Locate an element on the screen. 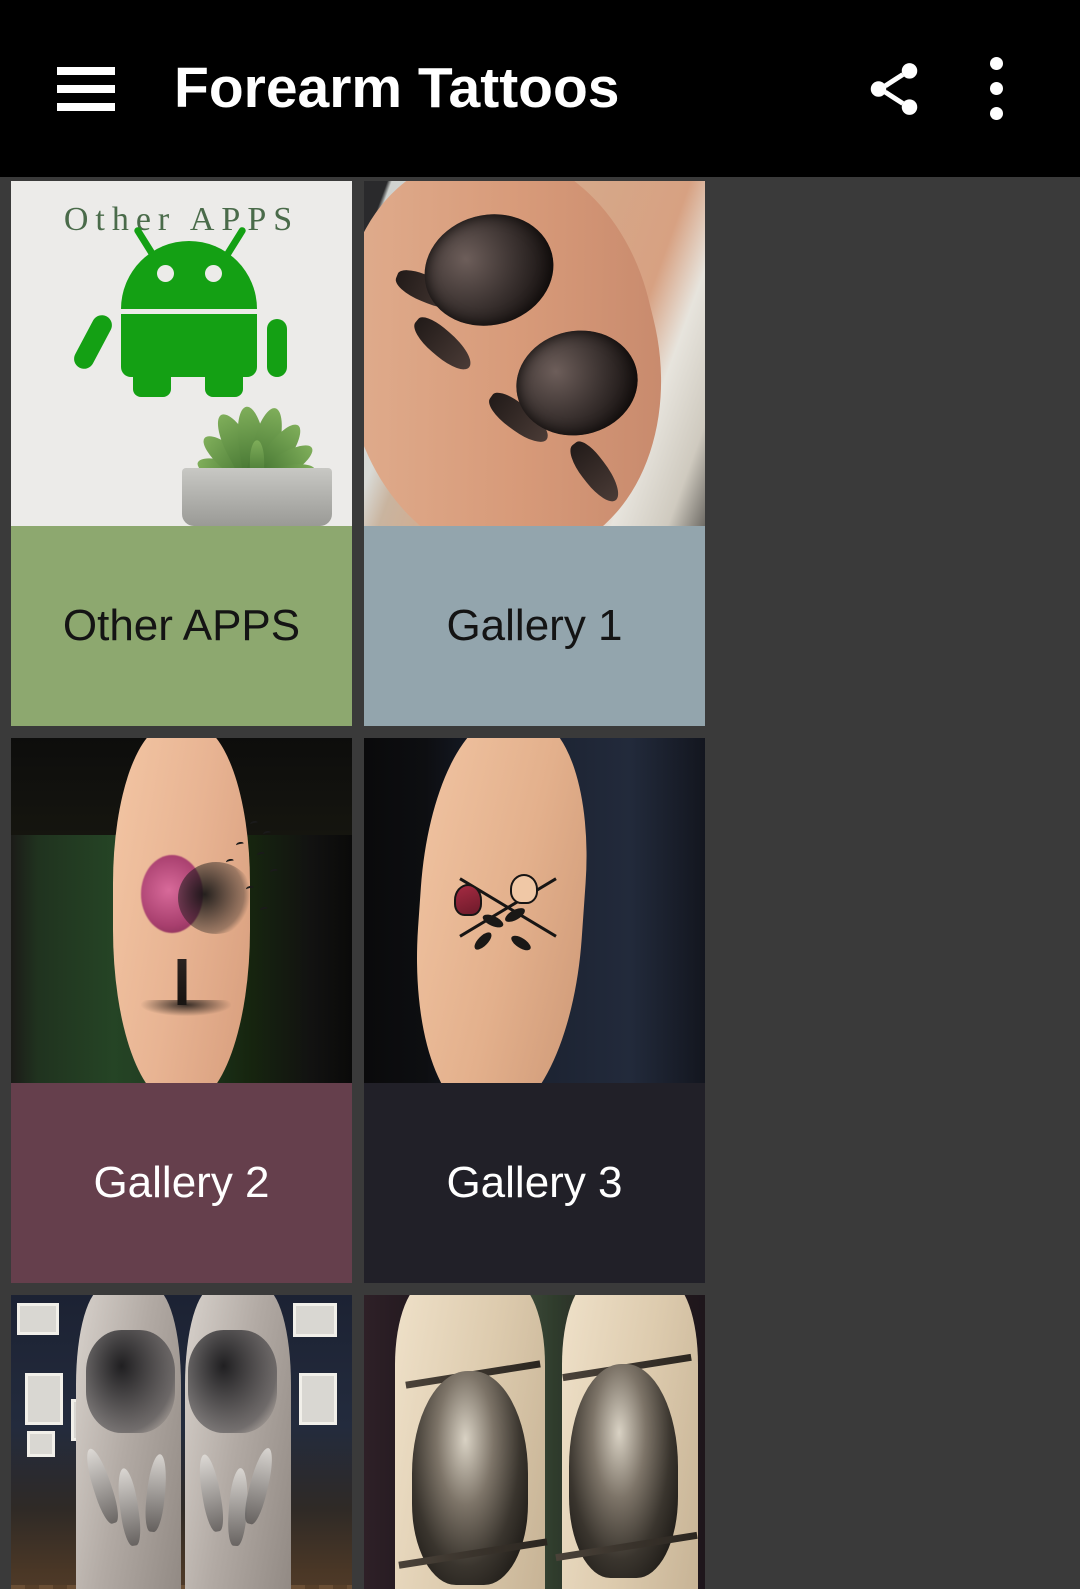 This screenshot has height=1589, width=1080. raven-feathers-sleeve-photo is located at coordinates (181, 1442).